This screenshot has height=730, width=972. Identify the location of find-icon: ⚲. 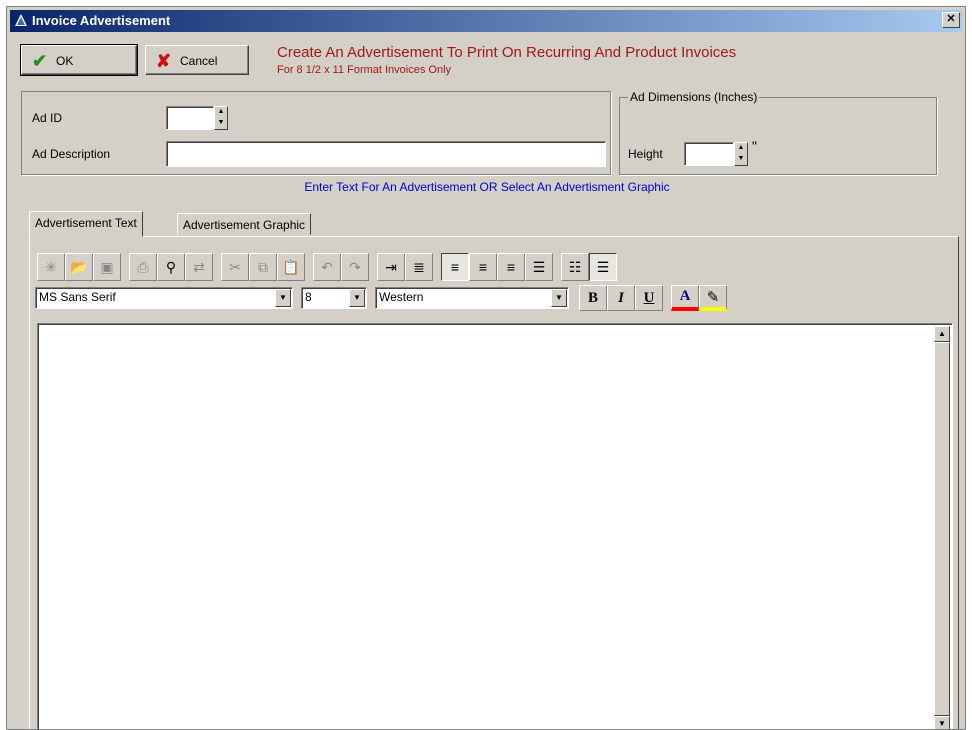
(171, 267).